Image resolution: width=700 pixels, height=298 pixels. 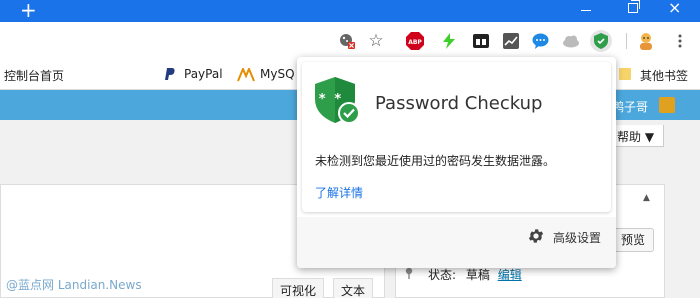 I want to click on folder-icon, so click(x=625, y=74).